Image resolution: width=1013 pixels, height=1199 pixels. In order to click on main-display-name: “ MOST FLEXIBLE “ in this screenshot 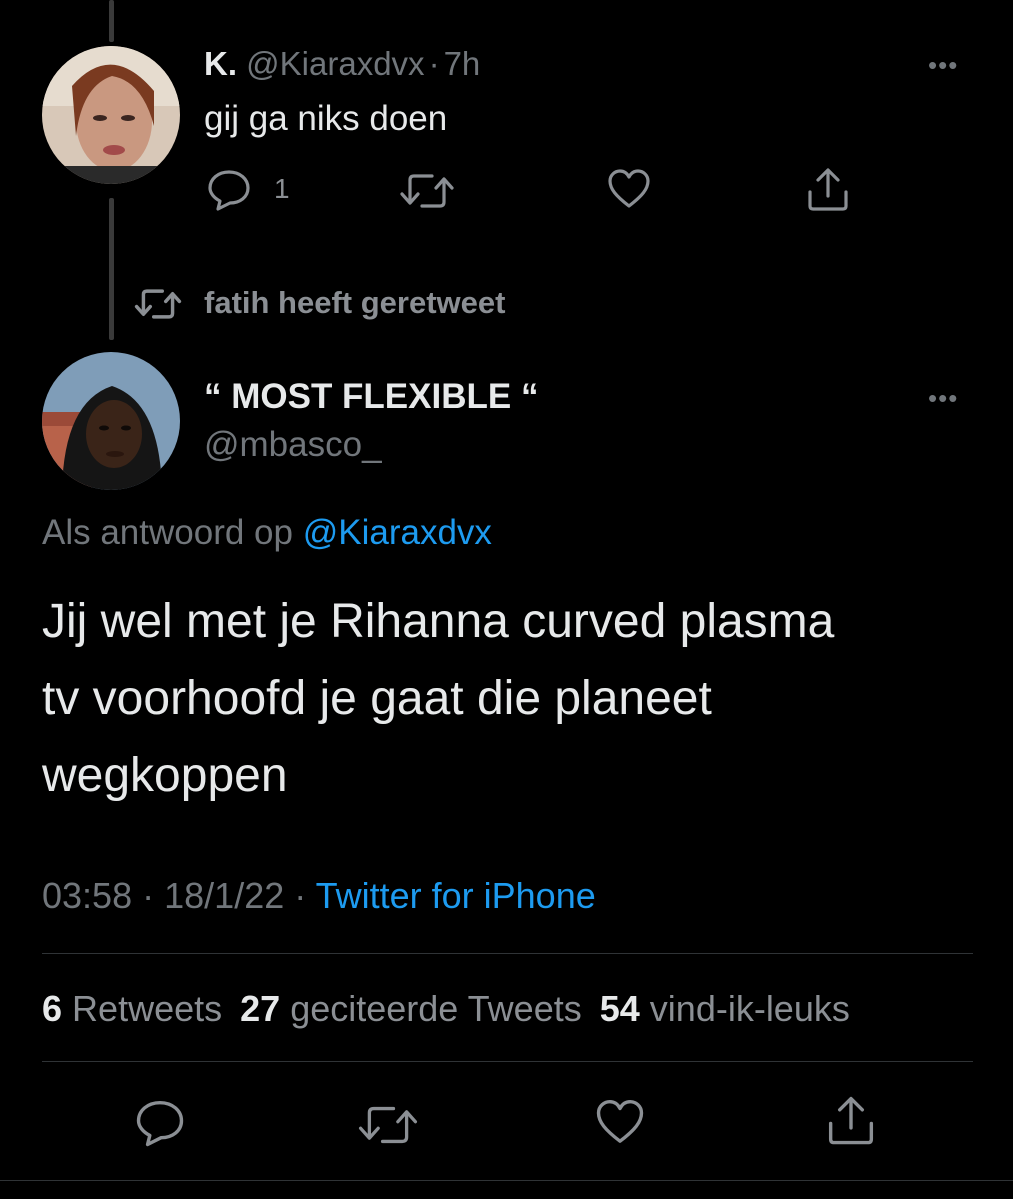, I will do `click(371, 397)`.